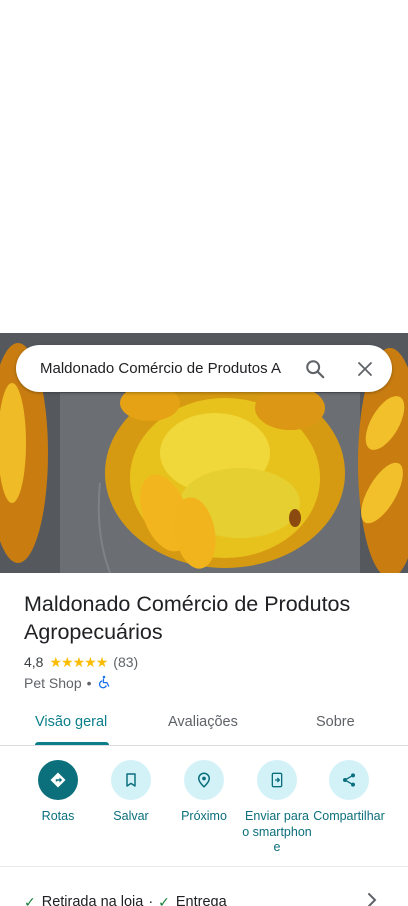 The height and width of the screenshot is (906, 408). Describe the element at coordinates (58, 780) in the screenshot. I see `directions-icon` at that location.